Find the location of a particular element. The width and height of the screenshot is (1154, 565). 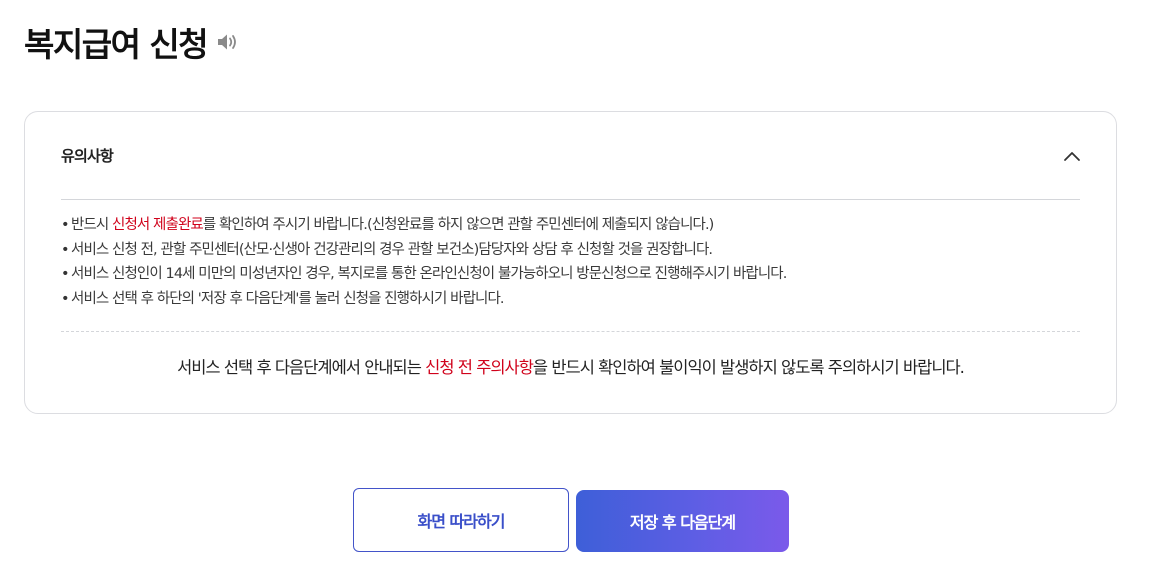

notice-item-text: 반드시 is located at coordinates (92, 225).